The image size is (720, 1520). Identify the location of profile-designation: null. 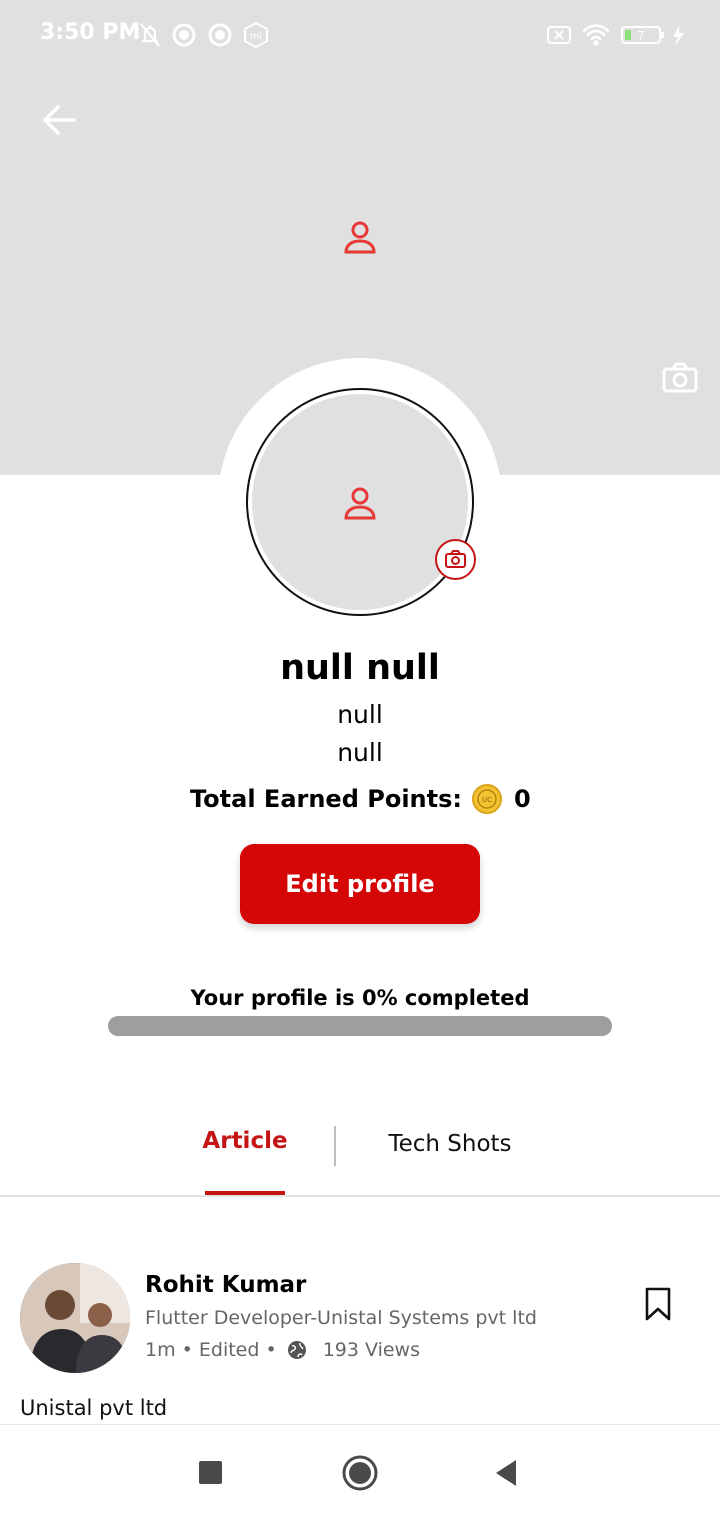
(360, 714).